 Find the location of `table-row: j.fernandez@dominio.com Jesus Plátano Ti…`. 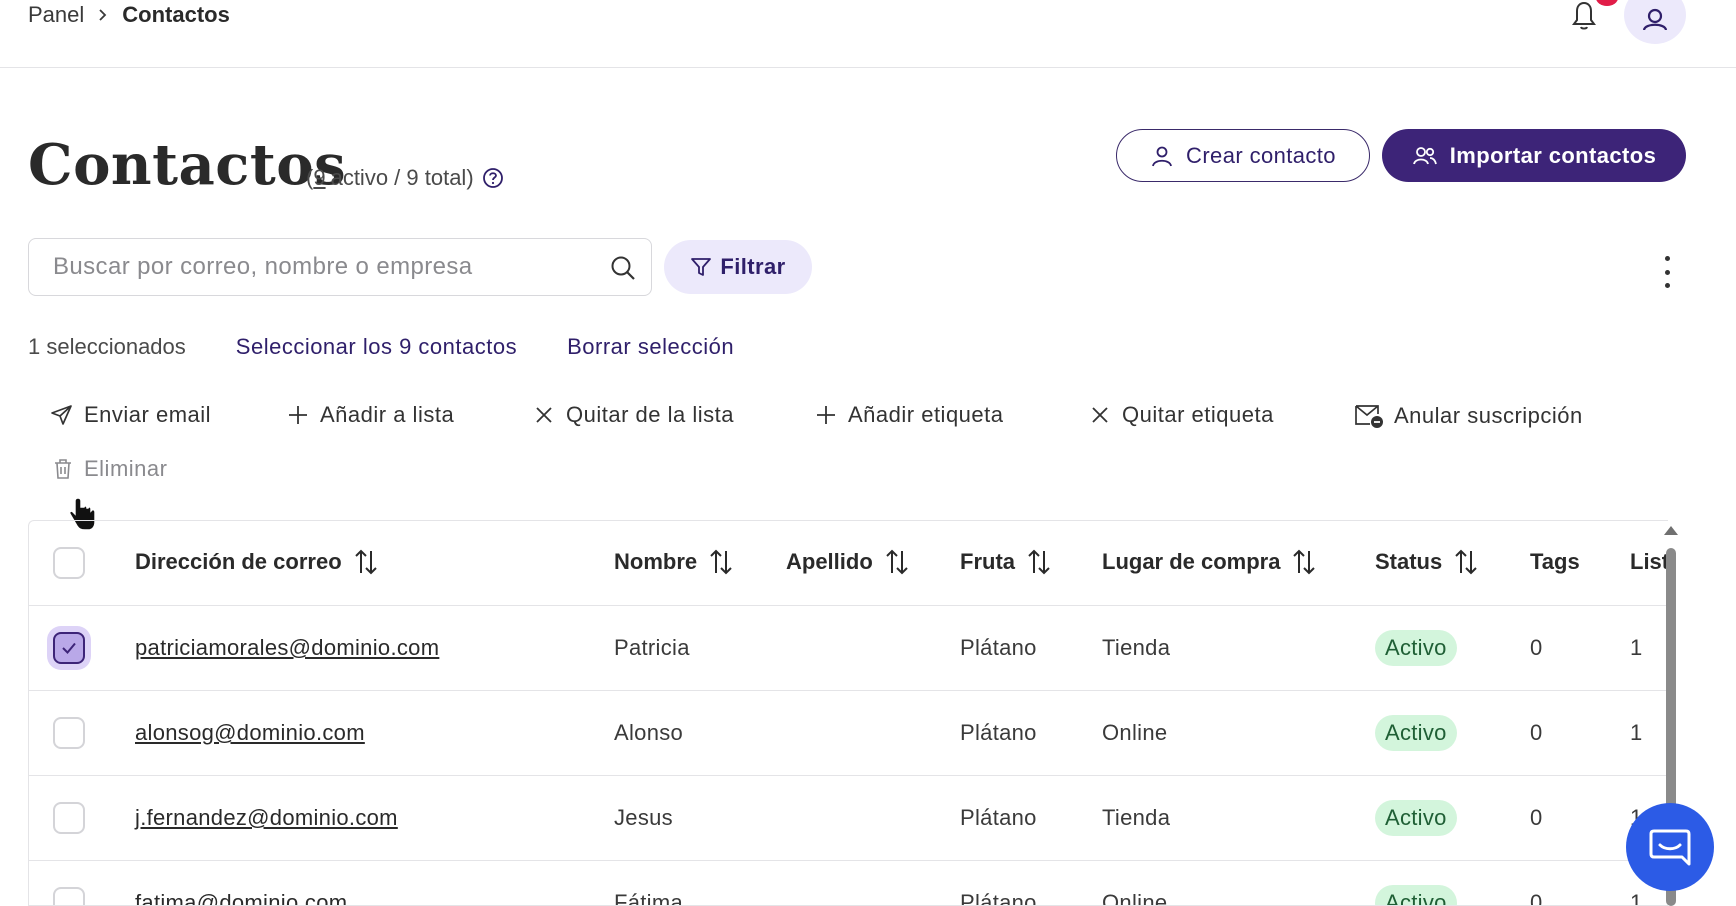

table-row: j.fernandez@dominio.com Jesus Plátano Ti… is located at coordinates (848, 818).